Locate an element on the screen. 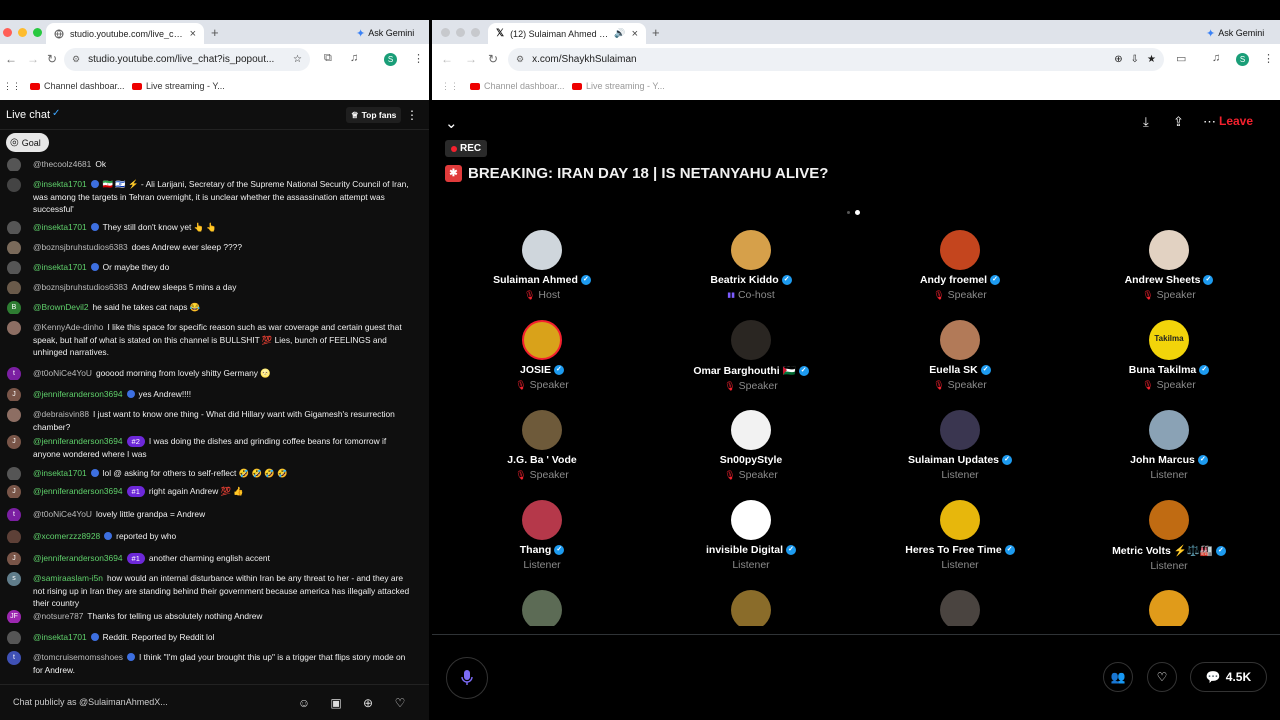 This screenshot has height=720, width=1280. screen-share-icon: ⧉ is located at coordinates (328, 58).